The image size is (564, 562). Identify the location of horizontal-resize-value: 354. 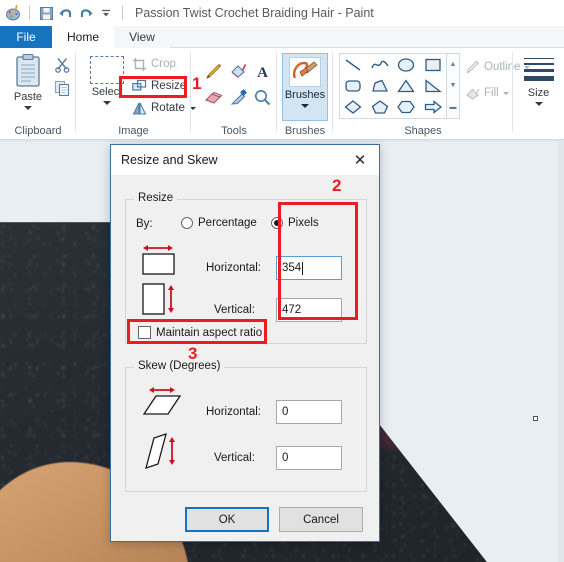
(292, 268).